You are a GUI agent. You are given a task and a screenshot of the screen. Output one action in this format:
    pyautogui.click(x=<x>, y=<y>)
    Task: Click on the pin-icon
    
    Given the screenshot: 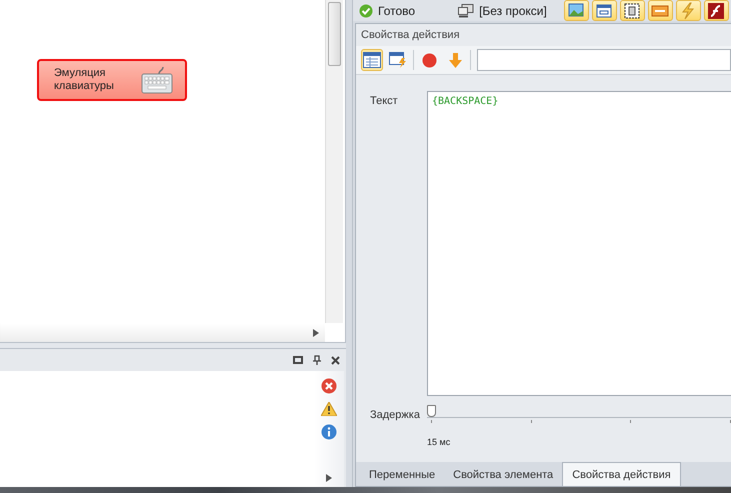 What is the action you would take?
    pyautogui.click(x=317, y=360)
    